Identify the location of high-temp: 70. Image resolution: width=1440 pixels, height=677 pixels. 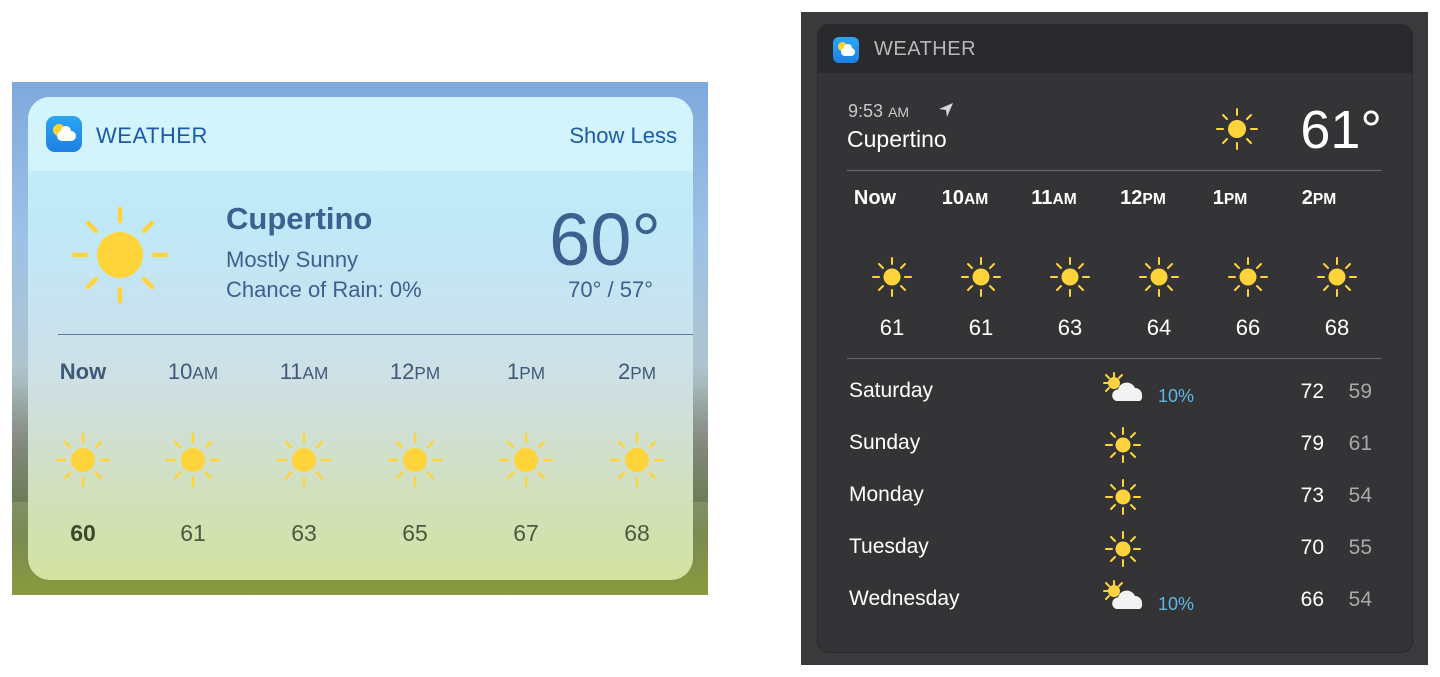
(1312, 547).